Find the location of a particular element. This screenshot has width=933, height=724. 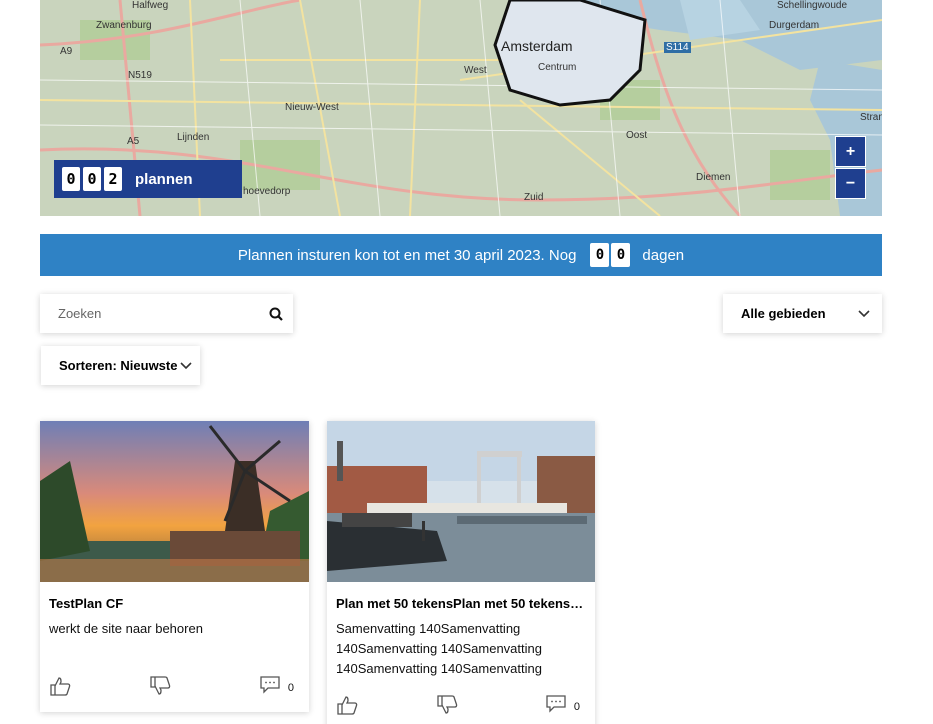

map-label-a9: A9 is located at coordinates (66, 51).